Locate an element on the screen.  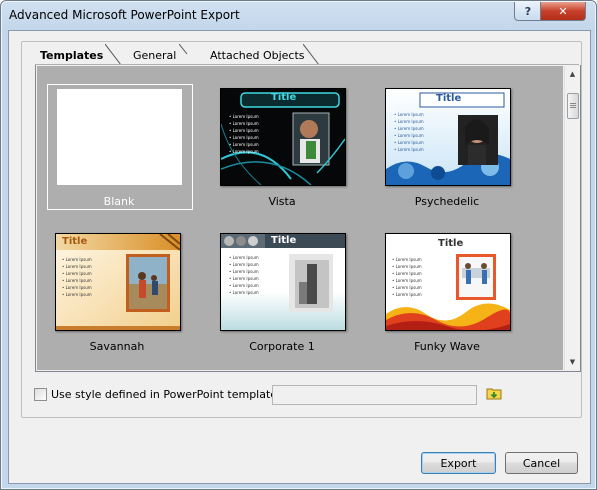
template-thumb-blank is located at coordinates (119, 137).